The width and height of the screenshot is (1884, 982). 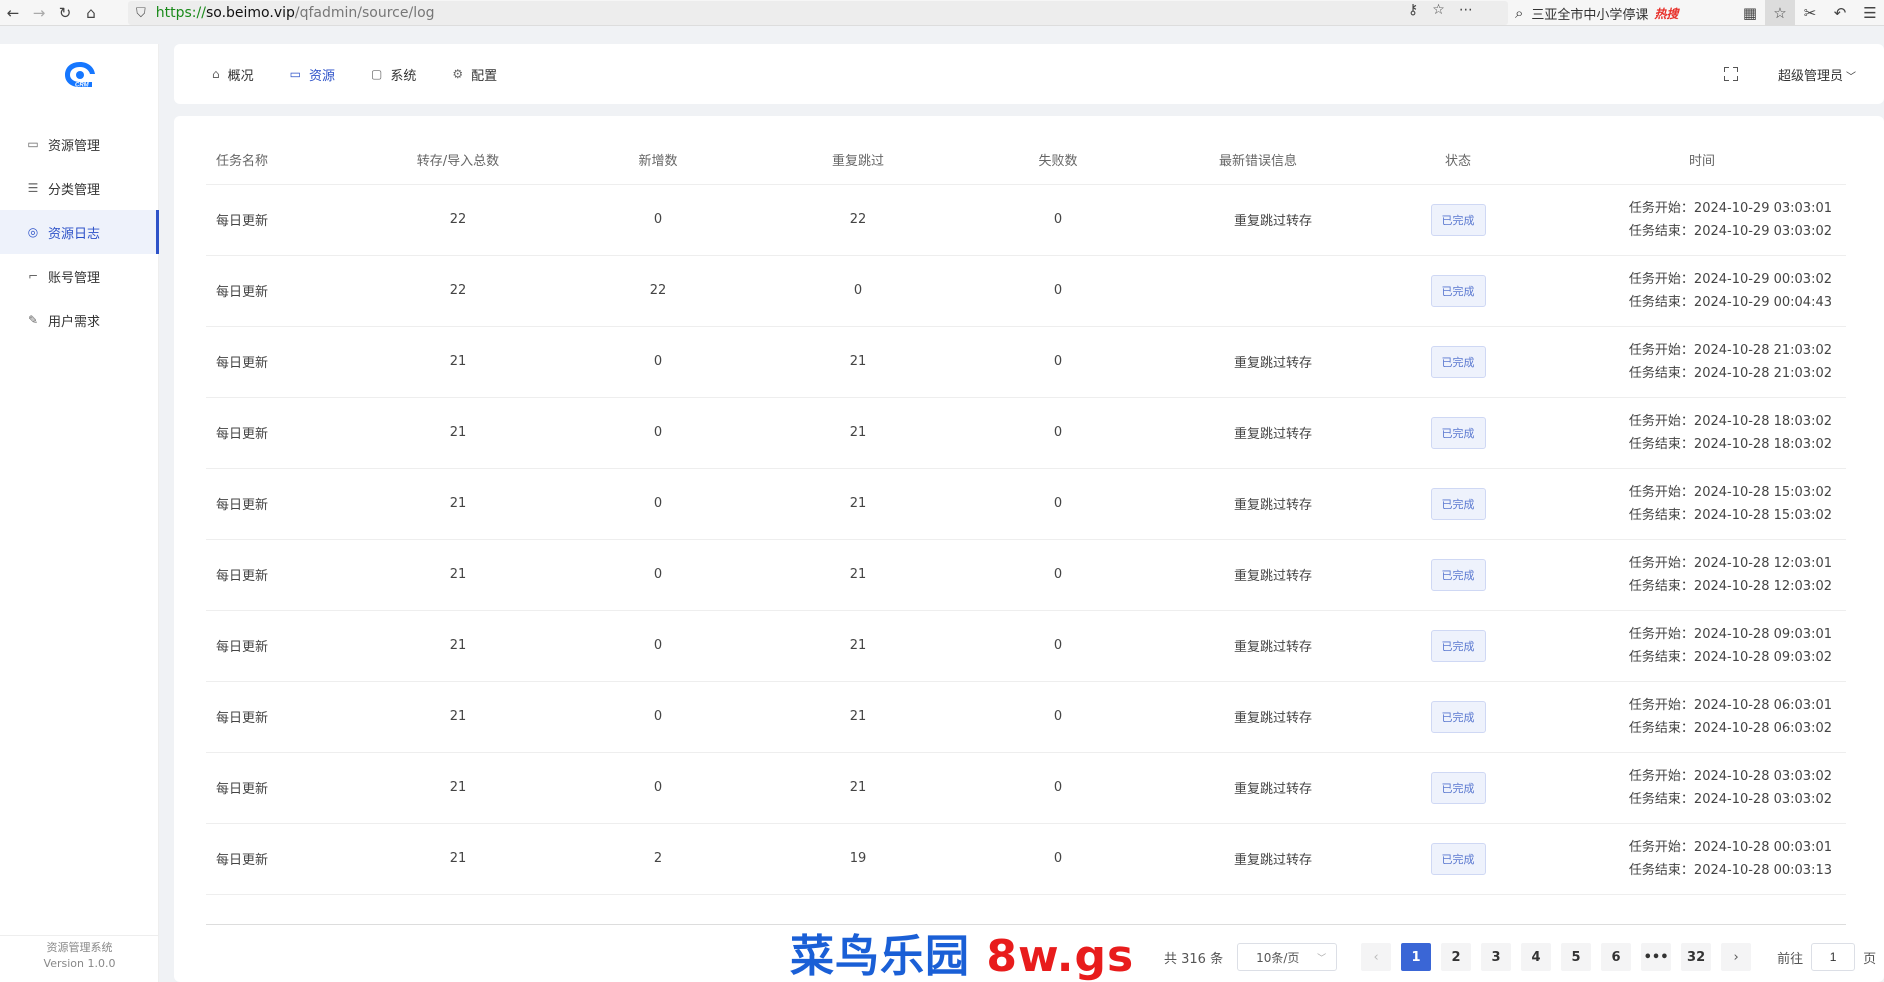 I want to click on start-time: 2024-10-28 03:03:02, so click(x=1762, y=776).